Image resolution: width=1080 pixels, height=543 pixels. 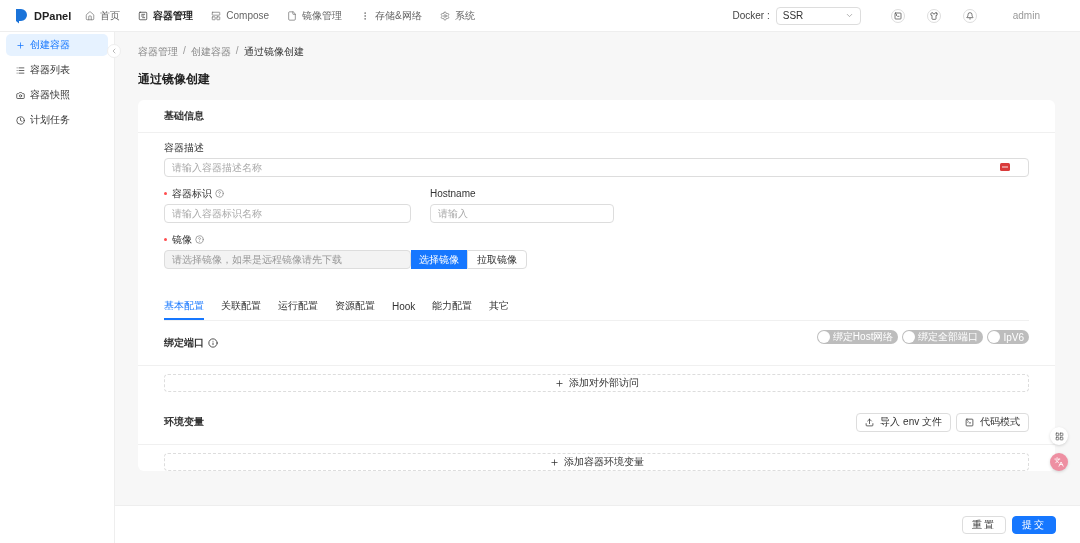 What do you see at coordinates (298, 309) in the screenshot?
I see `tab: 运行配置` at bounding box center [298, 309].